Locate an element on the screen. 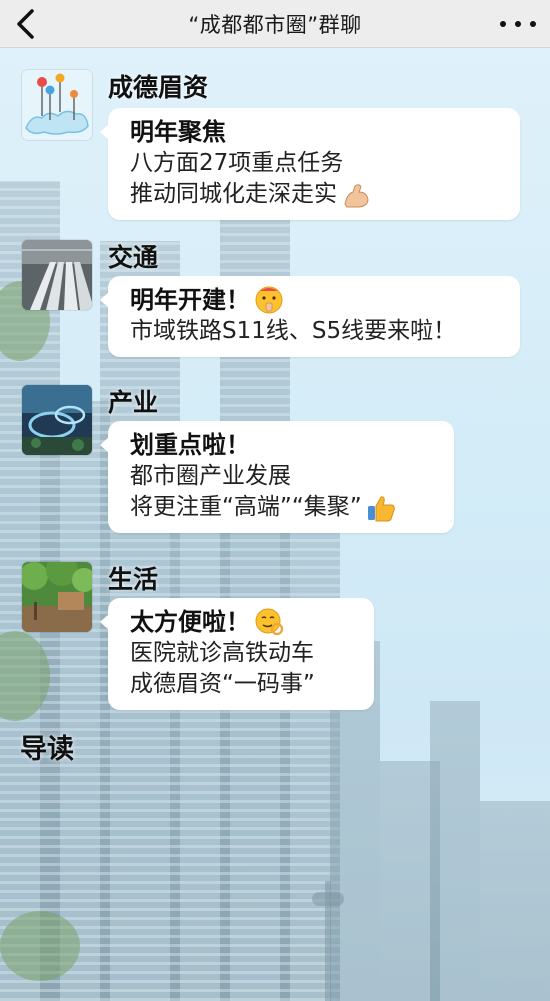  message-line-with-emoji: 将更注重“高端”“集聚” is located at coordinates (285, 507).